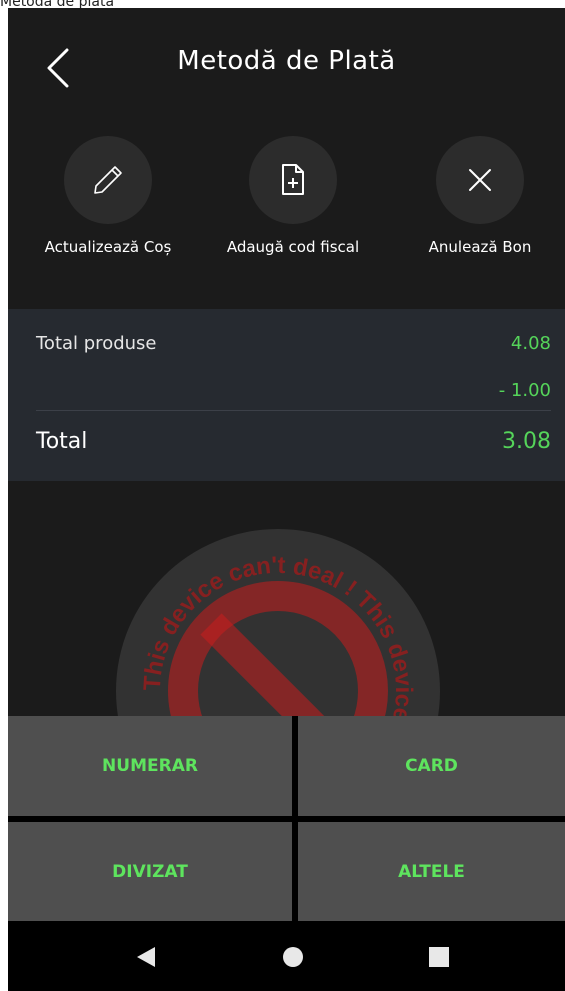  I want to click on nav-home-button, so click(293, 957).